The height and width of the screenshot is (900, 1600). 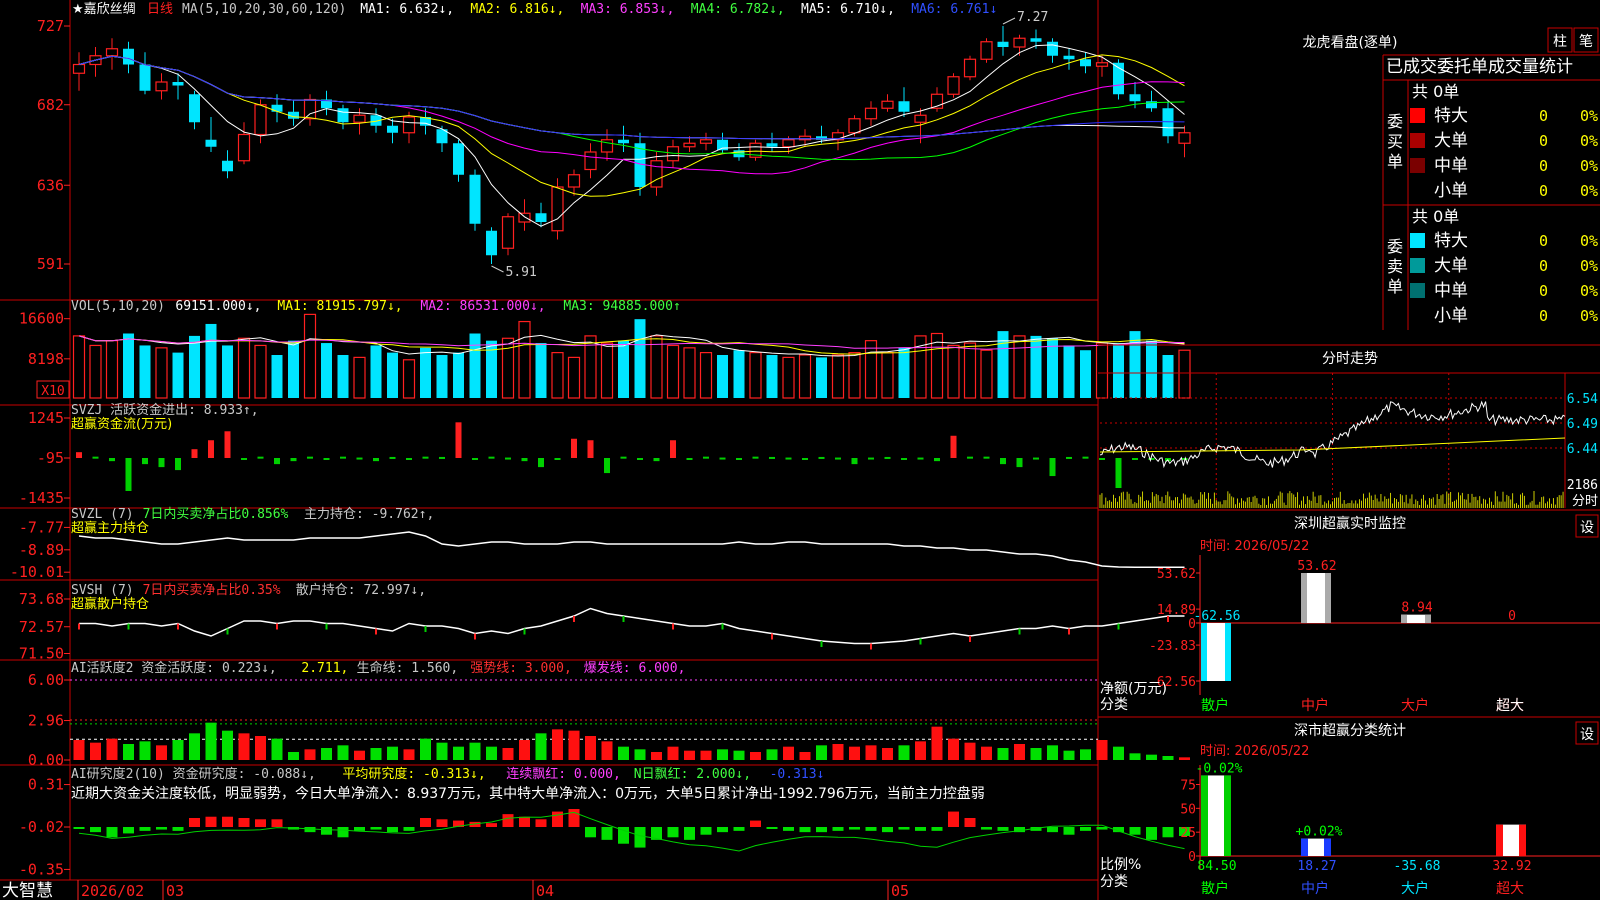 I want to click on mon-bar-label: 0, so click(x=1512, y=616).